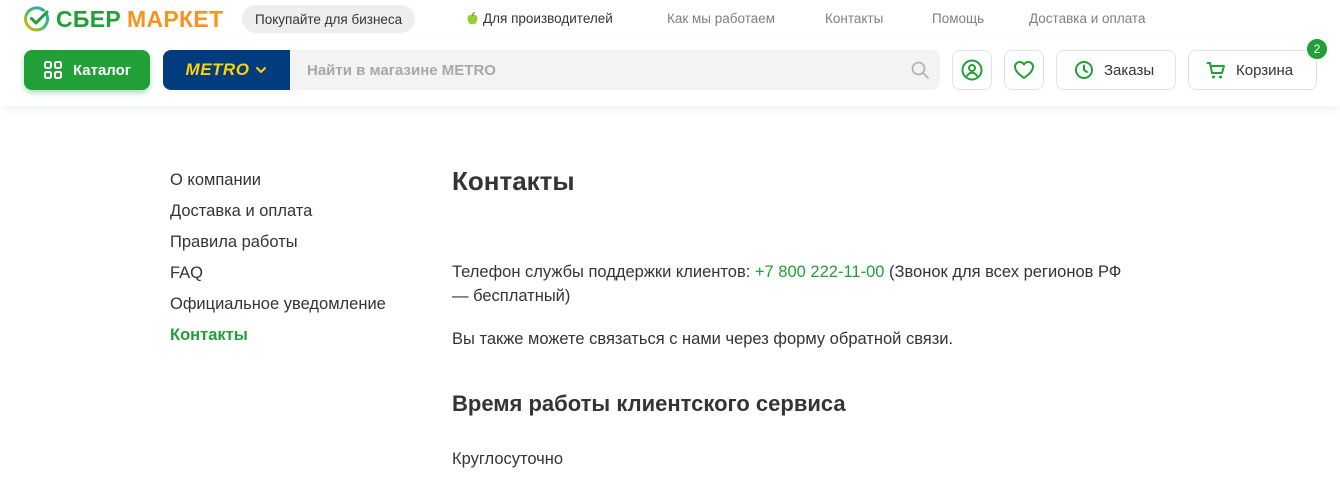 The width and height of the screenshot is (1340, 499). I want to click on hours-value: Круглосуточно, so click(508, 459).